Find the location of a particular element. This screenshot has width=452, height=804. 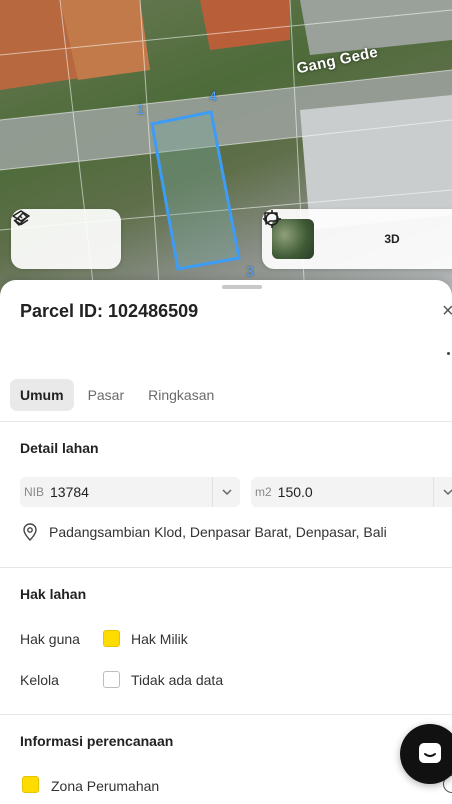

vertex-label: 3 is located at coordinates (250, 271).